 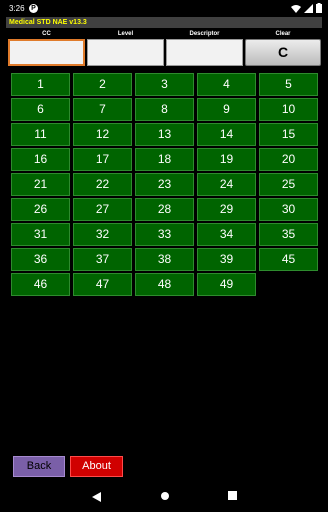 What do you see at coordinates (40, 259) in the screenshot?
I see `number-cell-36: 36` at bounding box center [40, 259].